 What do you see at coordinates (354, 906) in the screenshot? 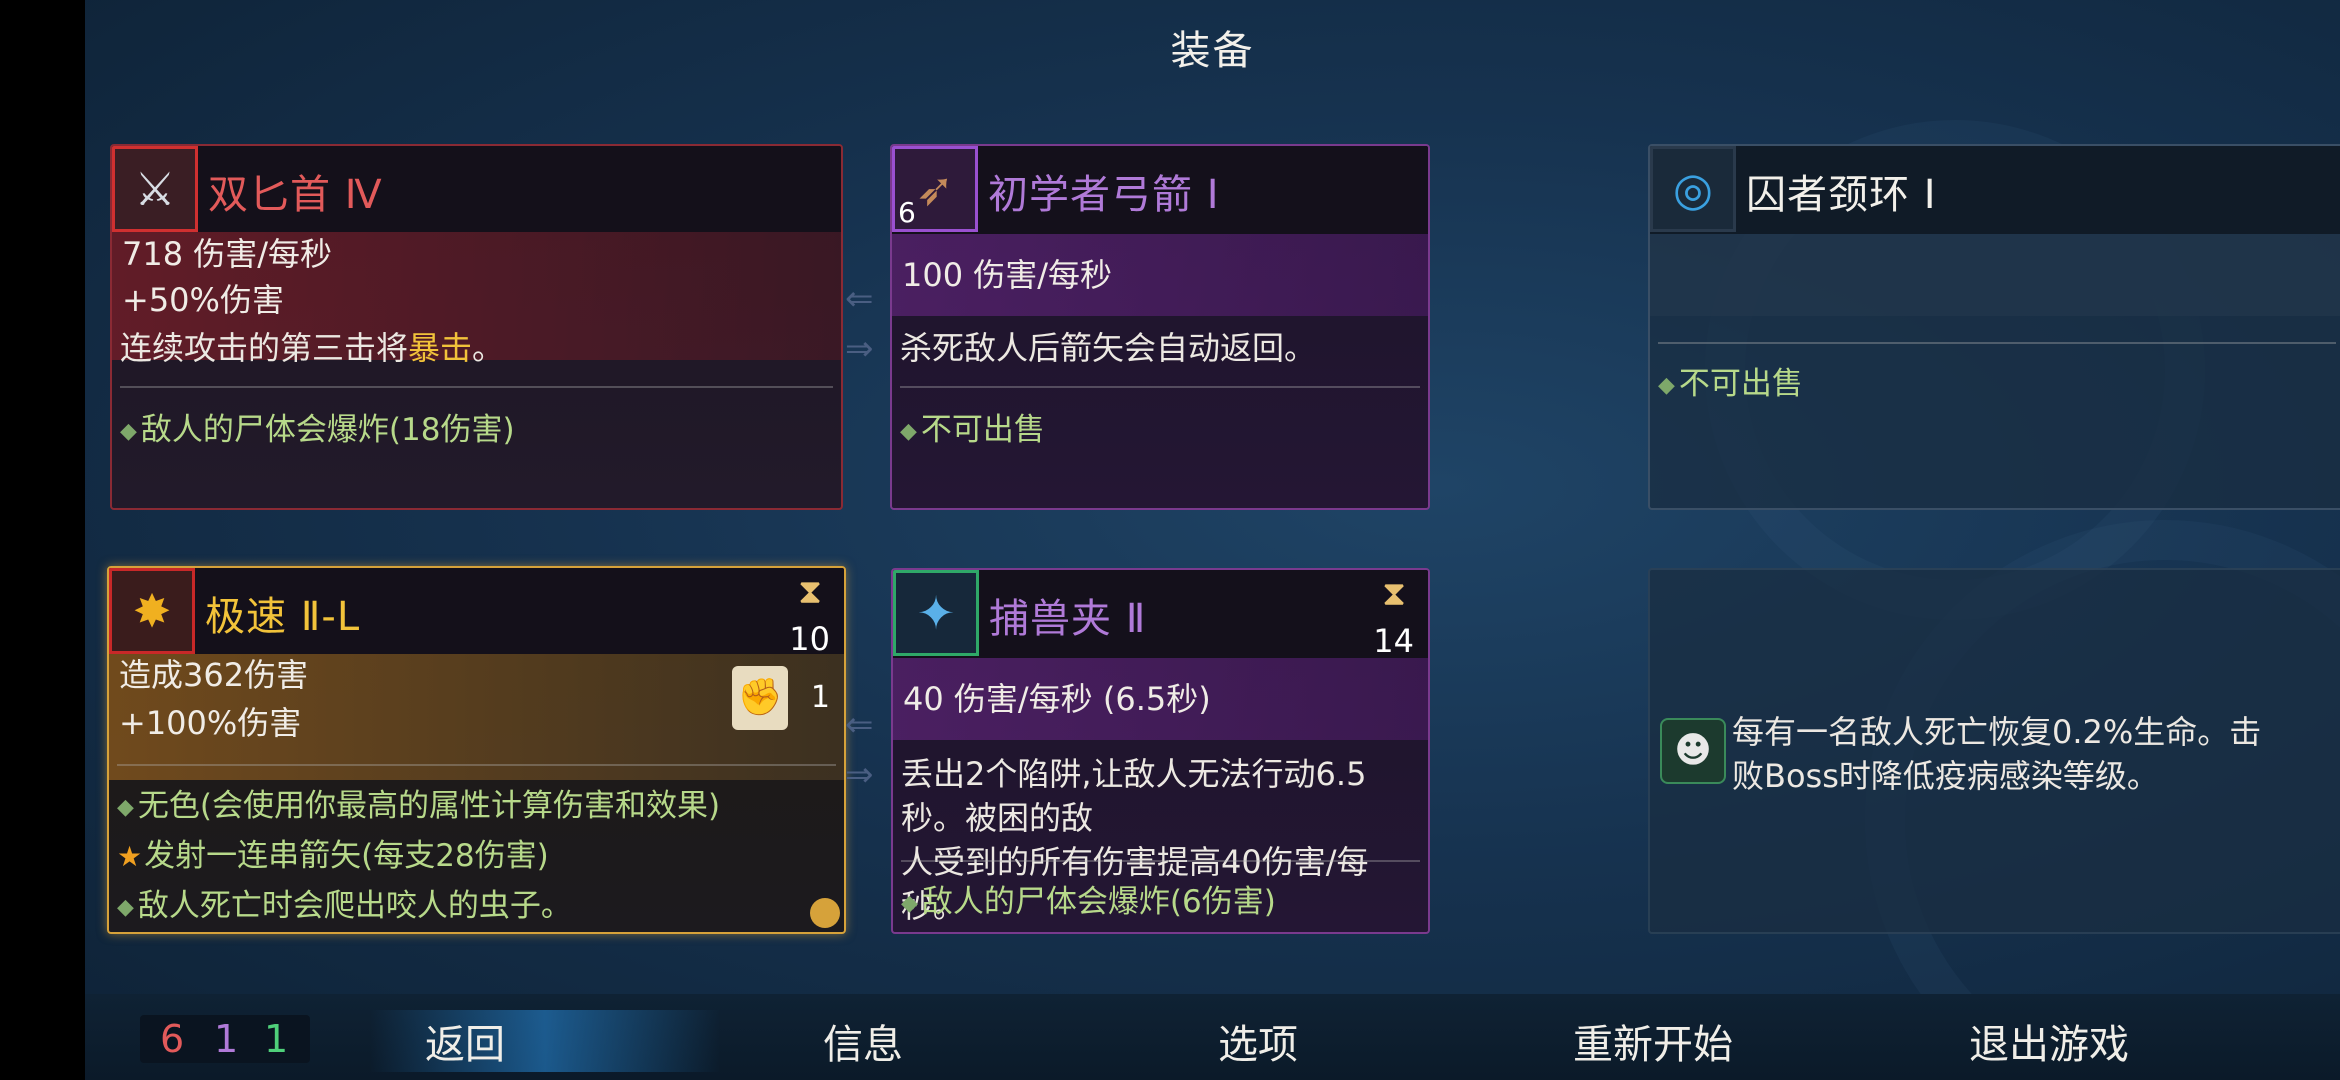
I see `affix-text: 敌人死亡时会爬出咬人的虫子。` at bounding box center [354, 906].